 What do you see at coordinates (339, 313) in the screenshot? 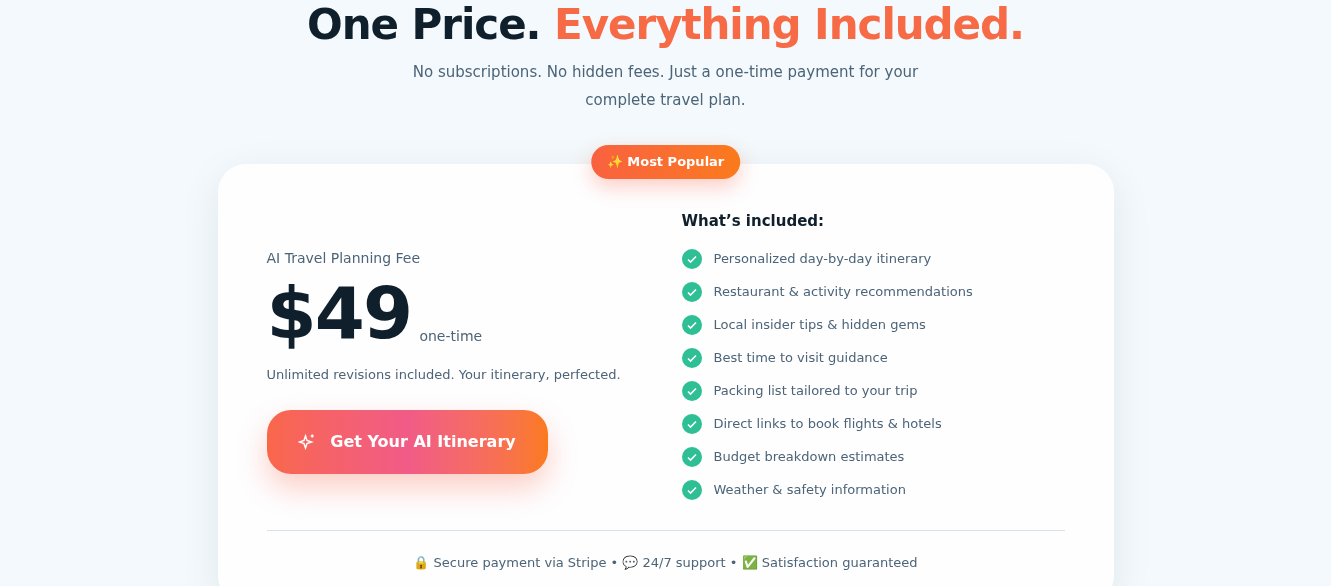
I see `price: $49` at bounding box center [339, 313].